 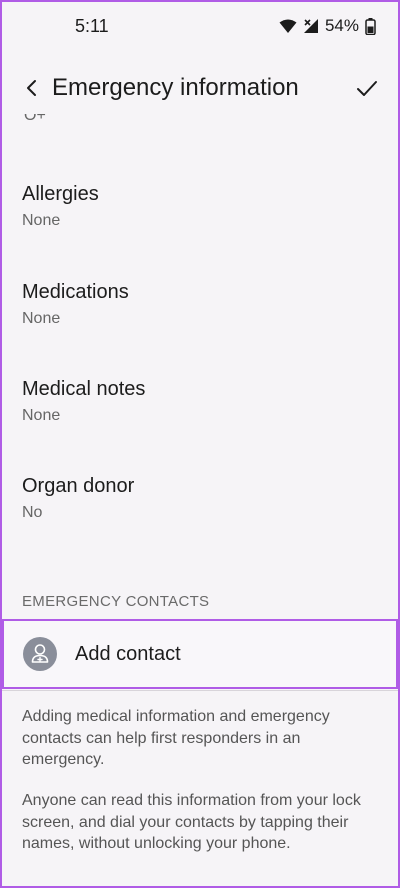 What do you see at coordinates (200, 654) in the screenshot?
I see `add-contact-button: Add contact` at bounding box center [200, 654].